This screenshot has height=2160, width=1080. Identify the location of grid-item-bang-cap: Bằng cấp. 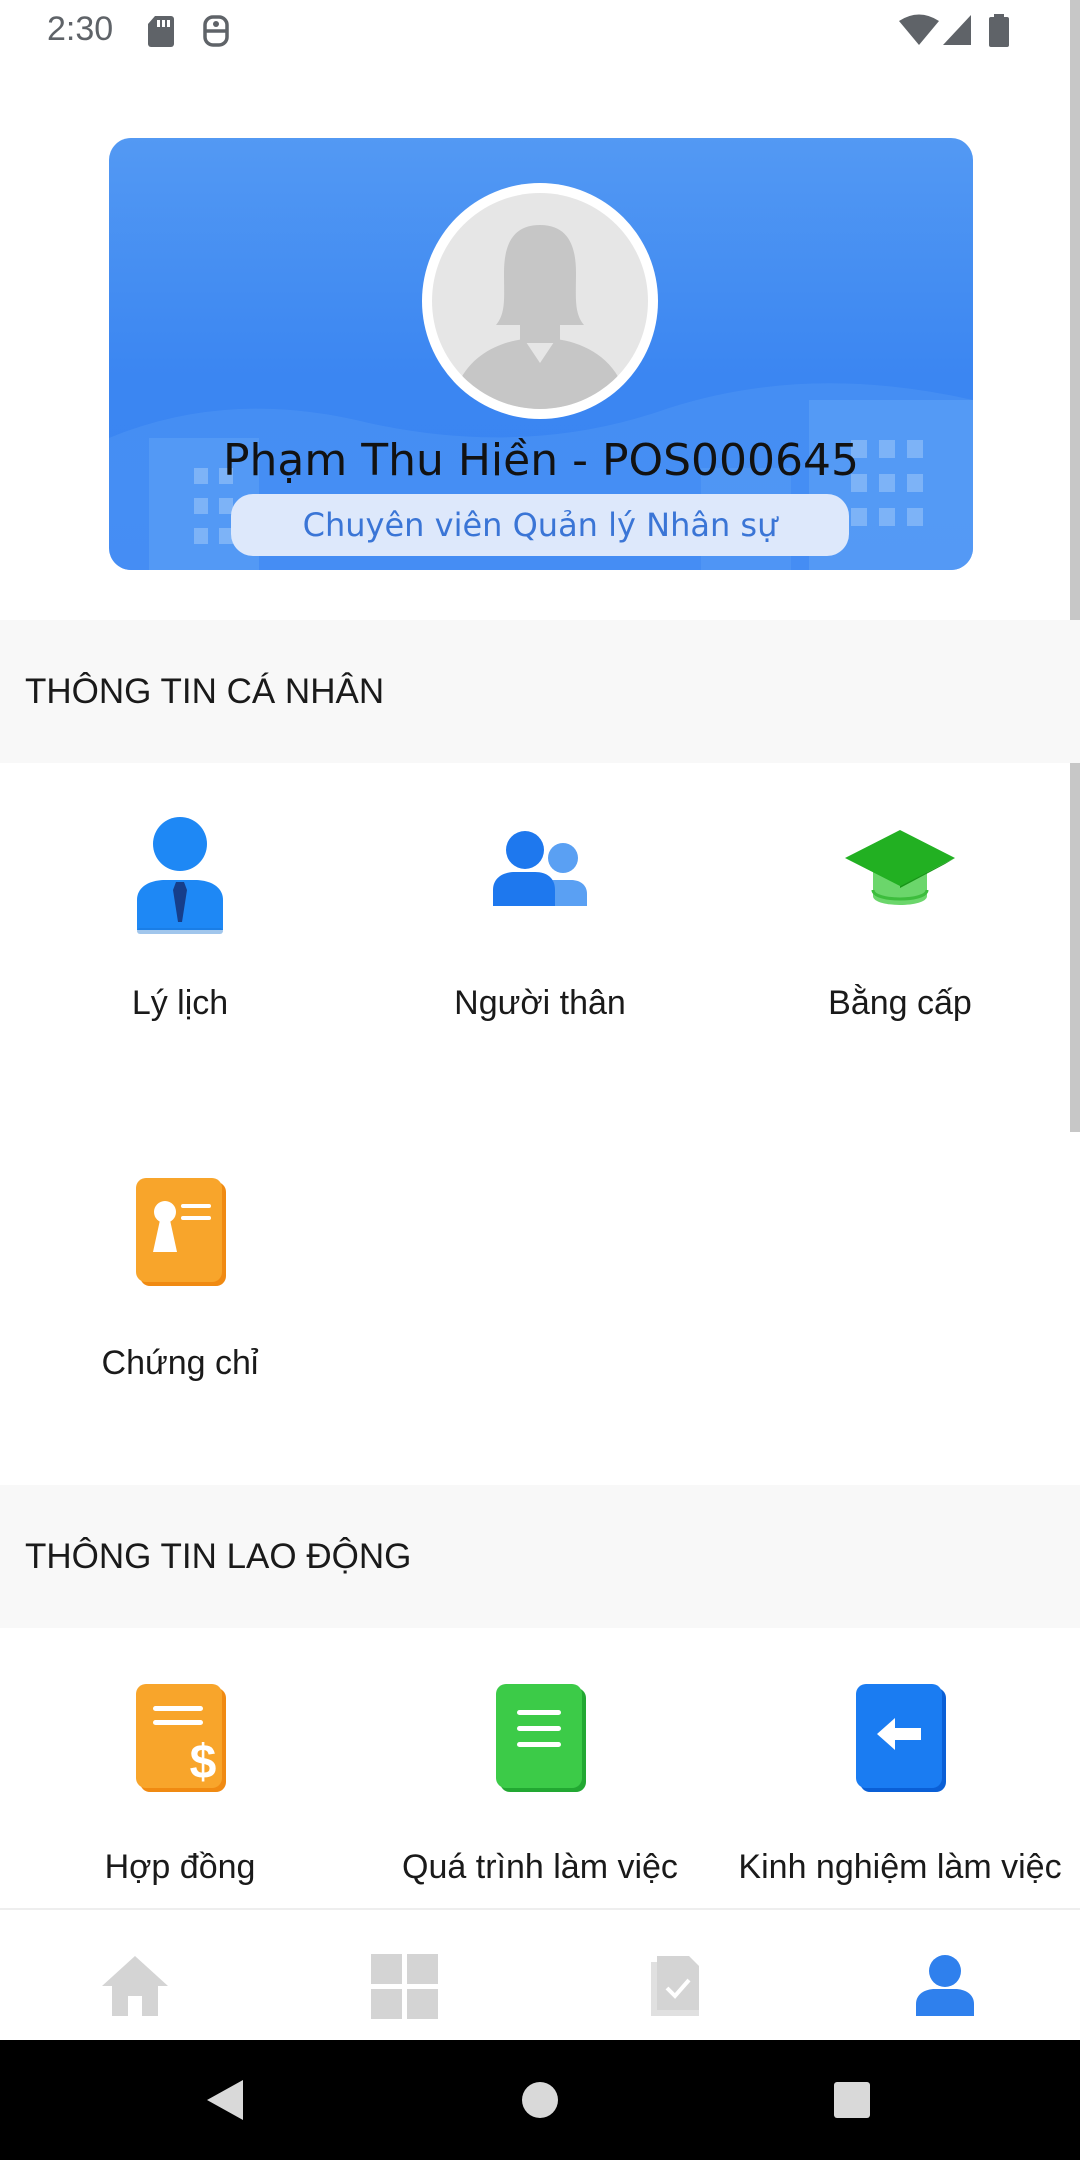
(900, 930).